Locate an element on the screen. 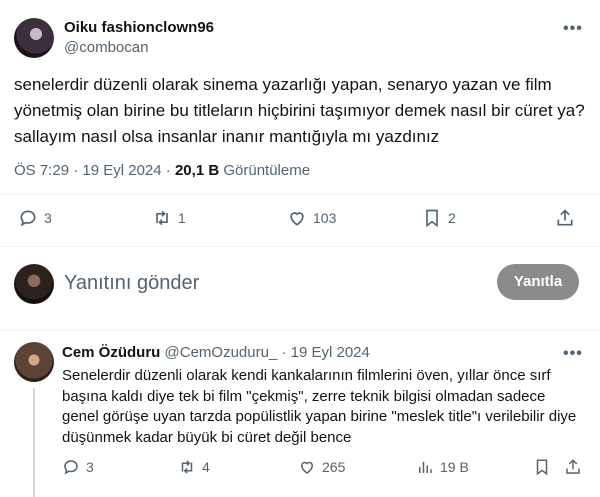 Image resolution: width=600 pixels, height=497 pixels. views-chart-icon is located at coordinates (425, 467).